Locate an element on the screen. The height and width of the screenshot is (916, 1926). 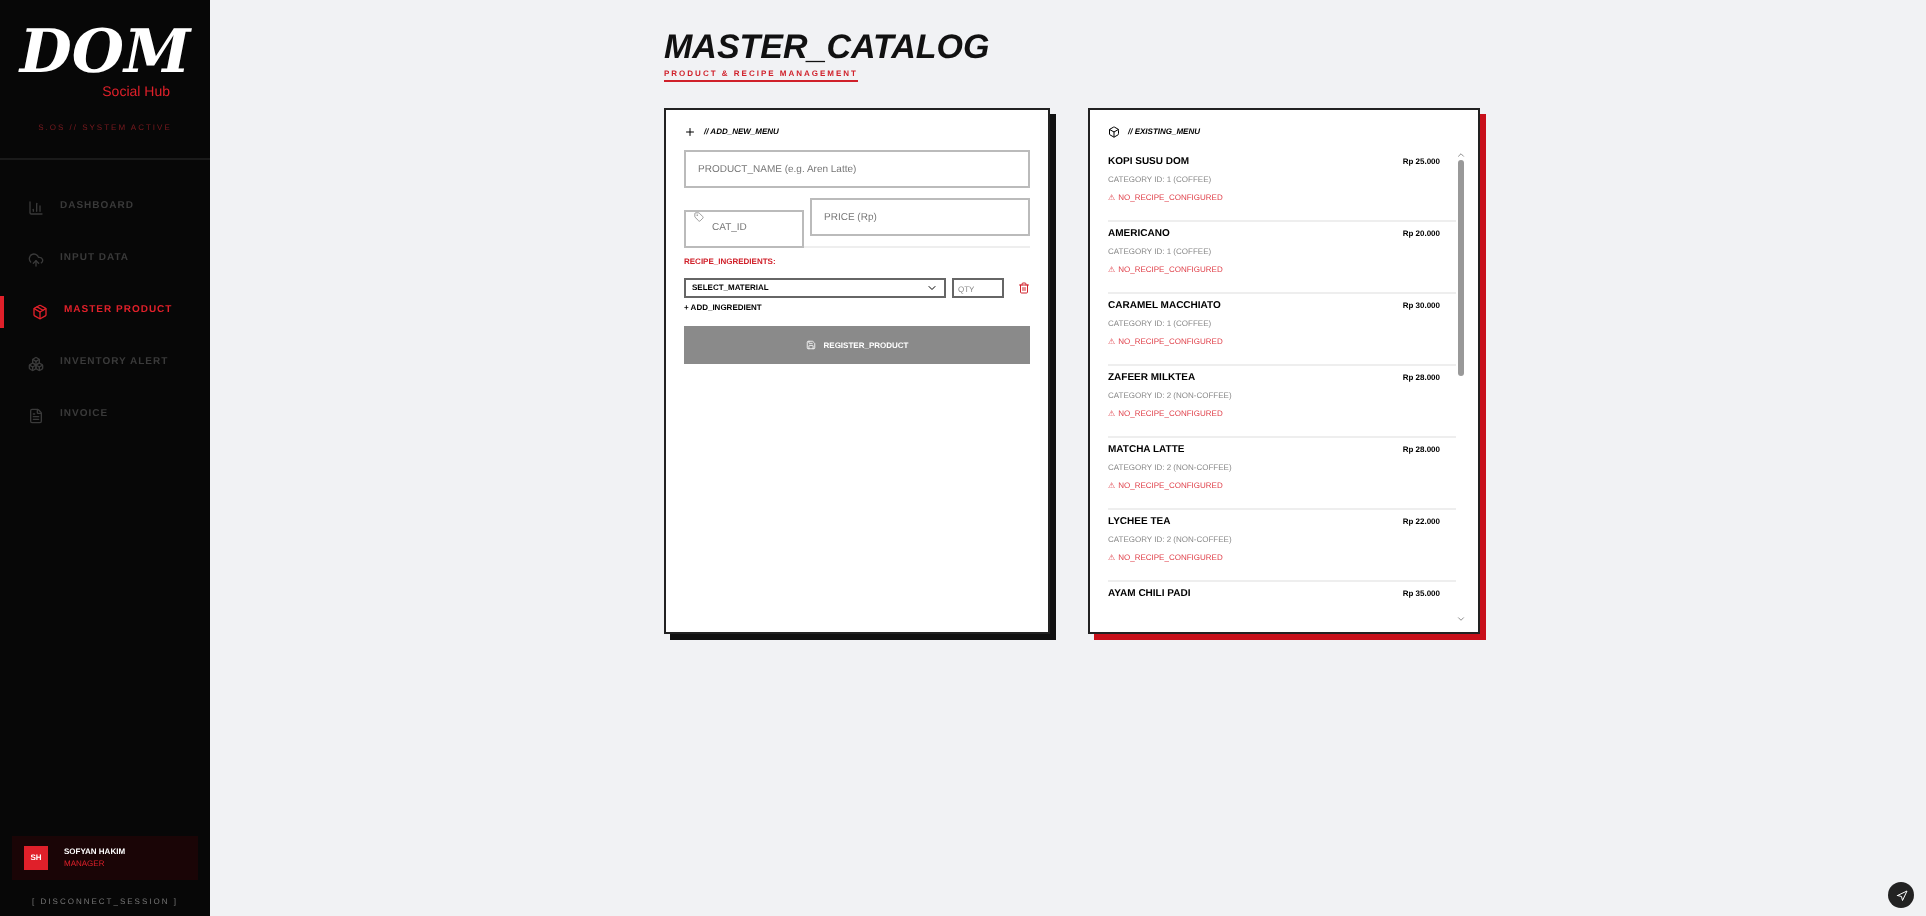
logo: DOM is located at coordinates (105, 54).